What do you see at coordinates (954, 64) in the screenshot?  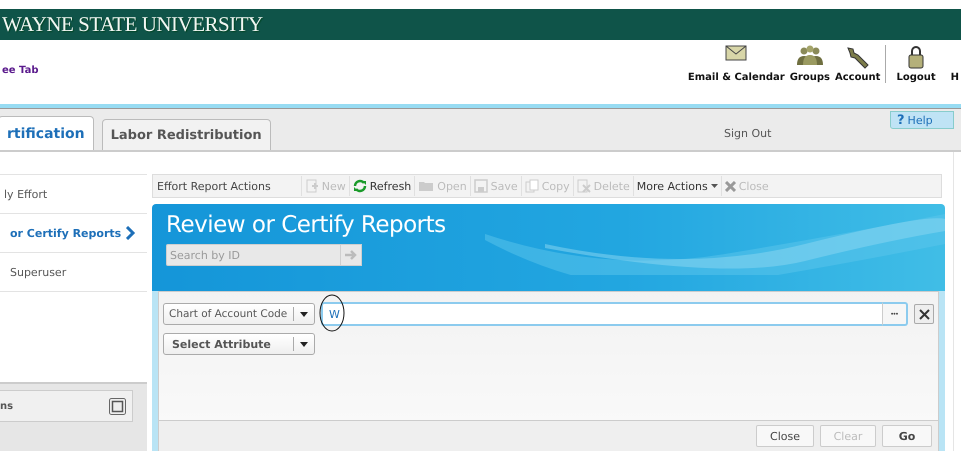 I see `header-link: H` at bounding box center [954, 64].